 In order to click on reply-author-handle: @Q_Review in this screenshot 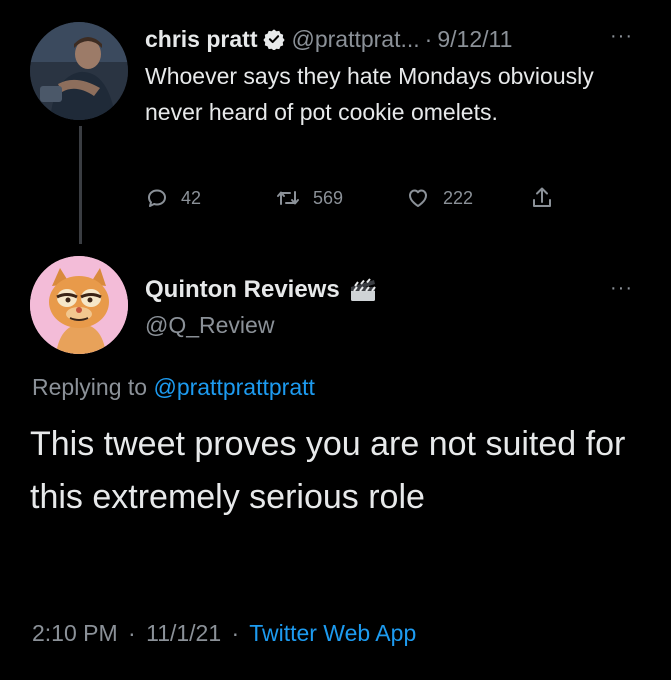, I will do `click(209, 325)`.